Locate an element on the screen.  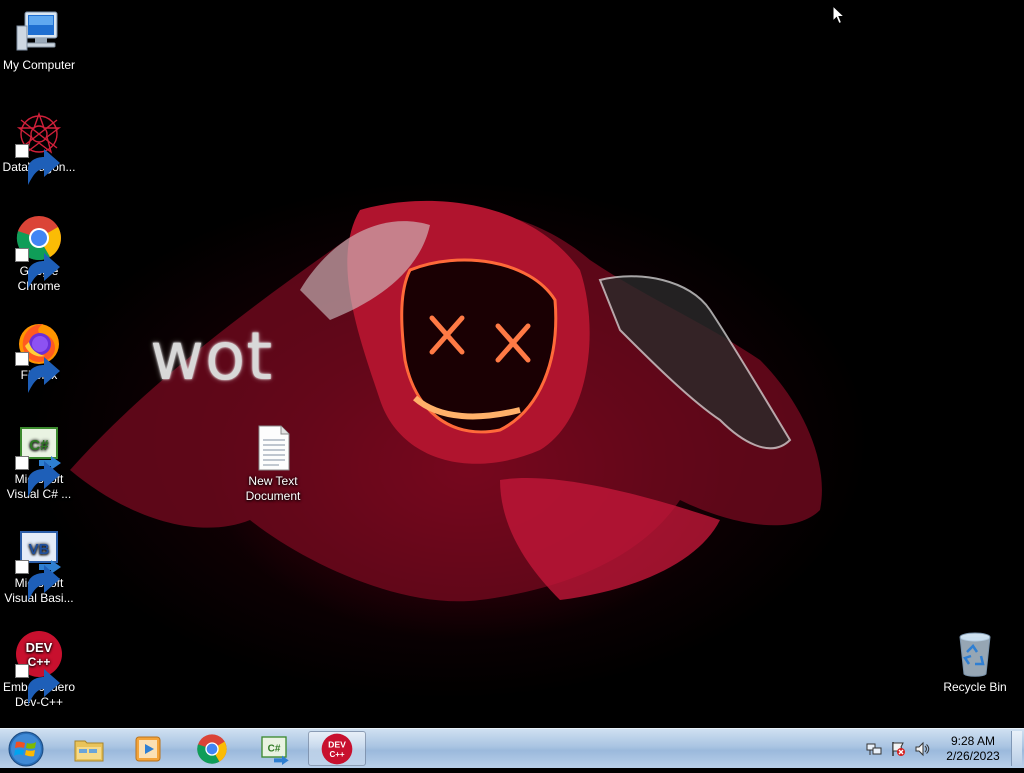
show-desktop-button is located at coordinates (1016, 748).